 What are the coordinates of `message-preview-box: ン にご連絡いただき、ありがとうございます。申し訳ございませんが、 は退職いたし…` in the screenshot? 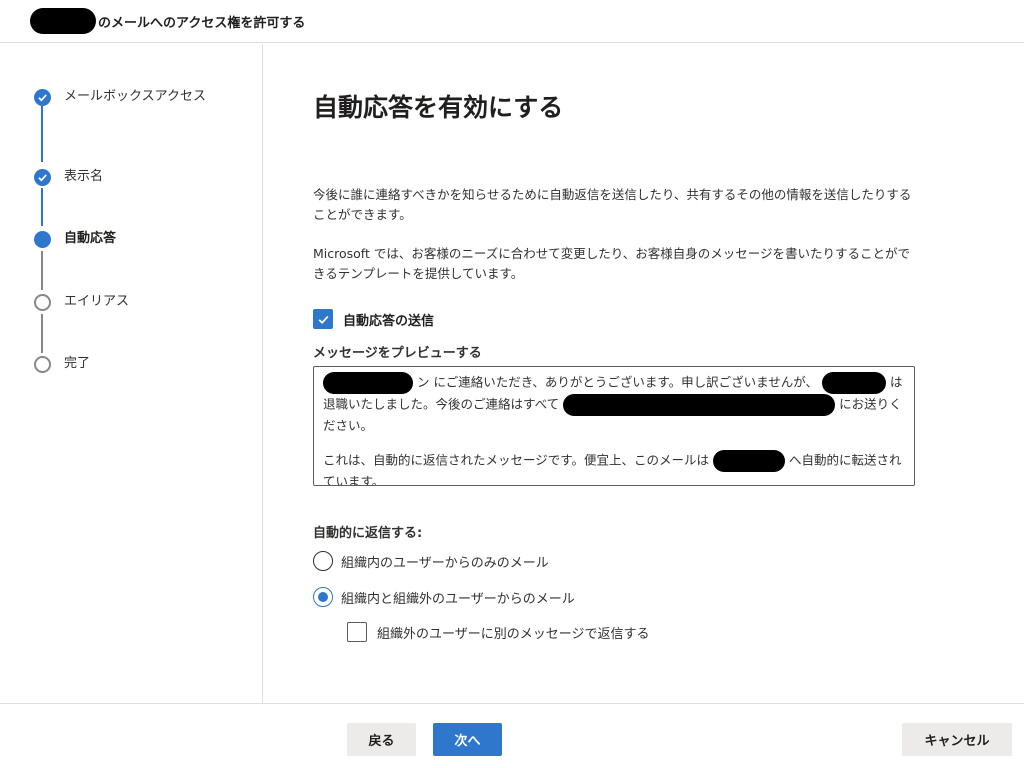 It's located at (614, 426).